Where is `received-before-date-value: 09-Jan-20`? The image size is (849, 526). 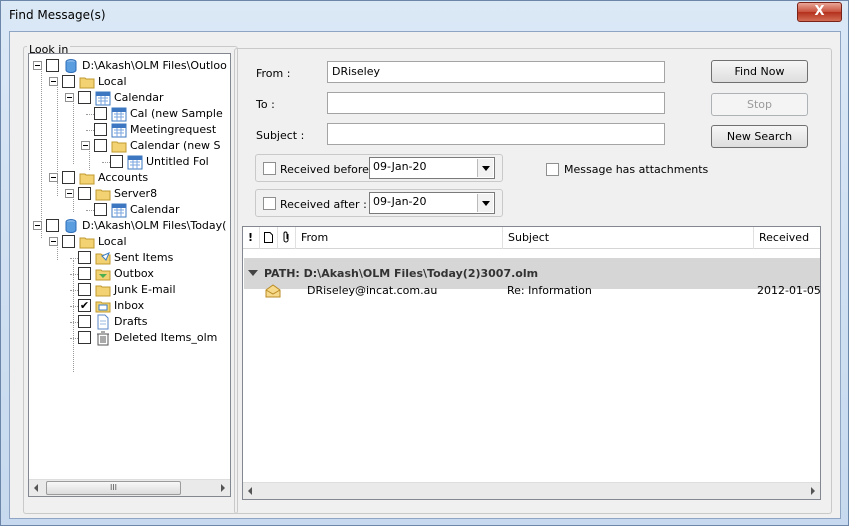 received-before-date-value: 09-Jan-20 is located at coordinates (400, 166).